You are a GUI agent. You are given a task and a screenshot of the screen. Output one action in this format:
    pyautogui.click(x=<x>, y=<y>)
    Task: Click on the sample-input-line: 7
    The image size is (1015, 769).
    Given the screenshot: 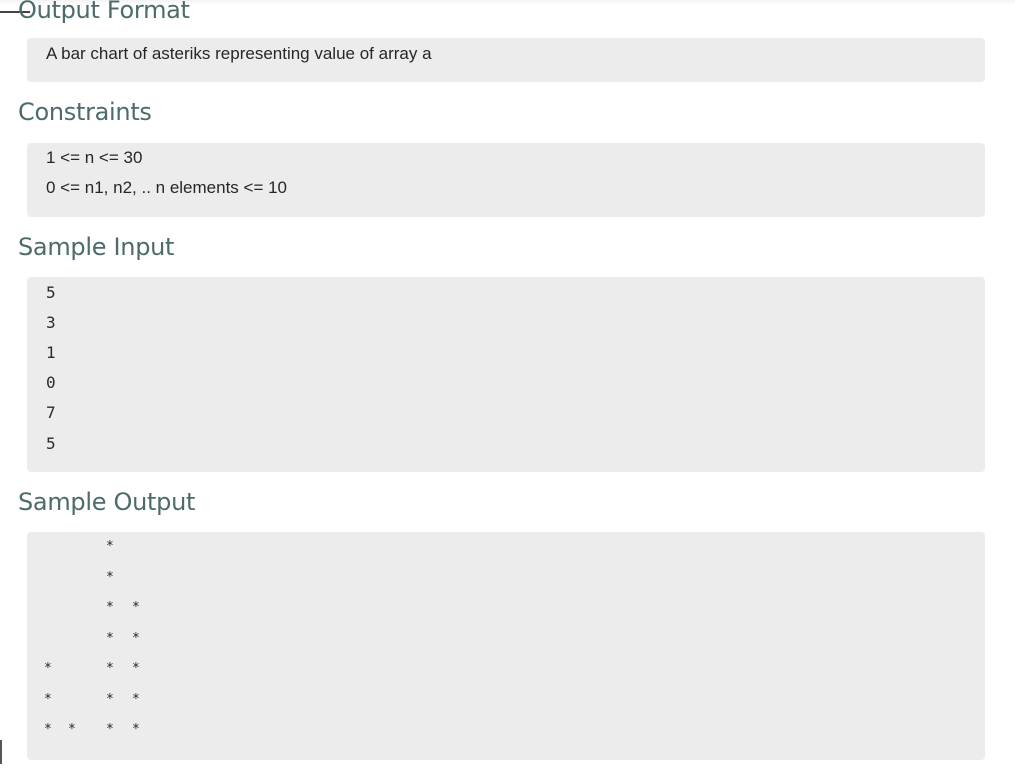 What is the action you would take?
    pyautogui.click(x=51, y=412)
    